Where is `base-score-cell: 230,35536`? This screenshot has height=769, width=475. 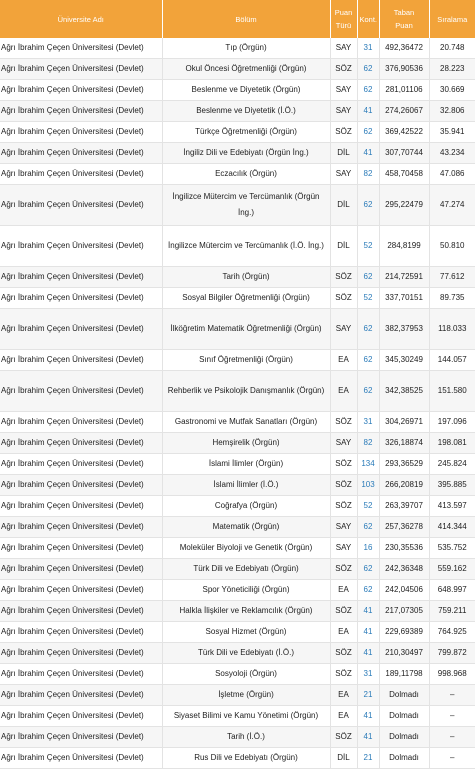
base-score-cell: 230,35536 is located at coordinates (404, 548).